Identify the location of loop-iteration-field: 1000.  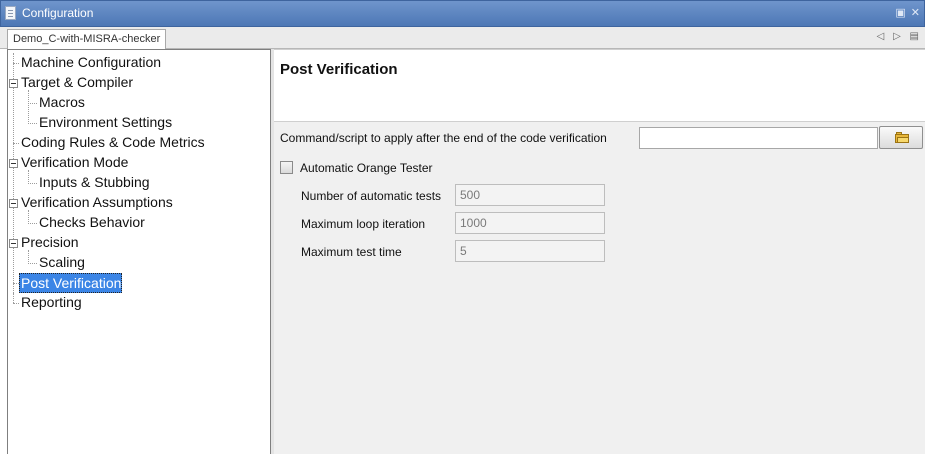
(530, 223).